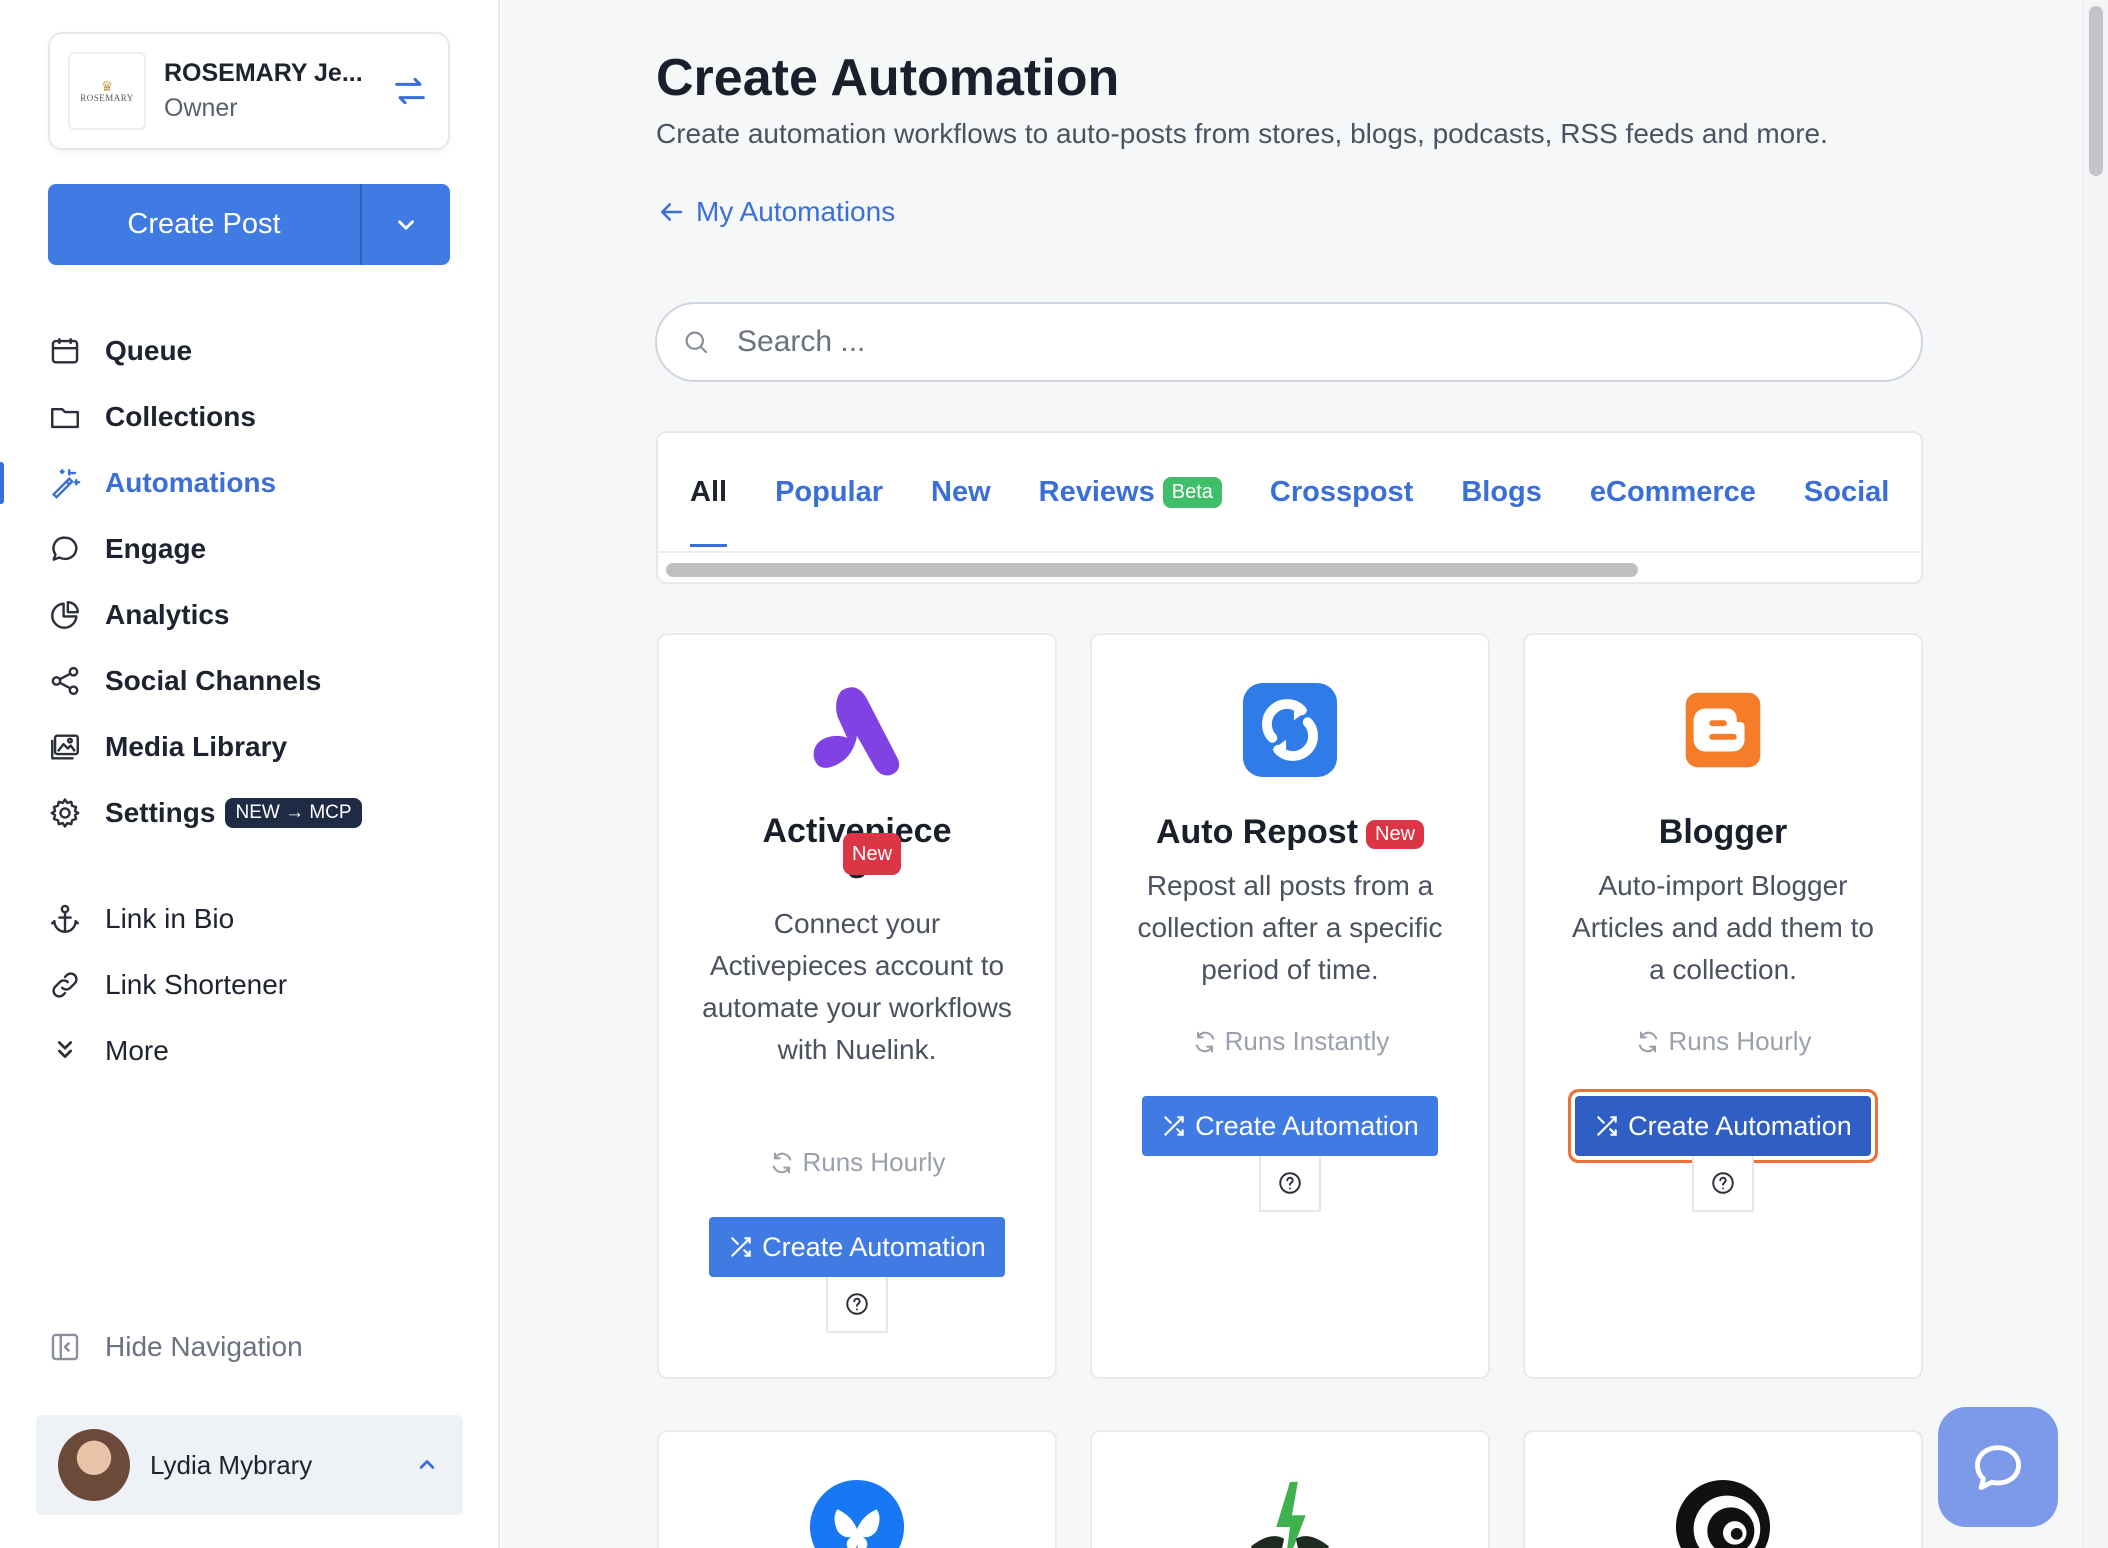  I want to click on support-chat-button, so click(1998, 1467).